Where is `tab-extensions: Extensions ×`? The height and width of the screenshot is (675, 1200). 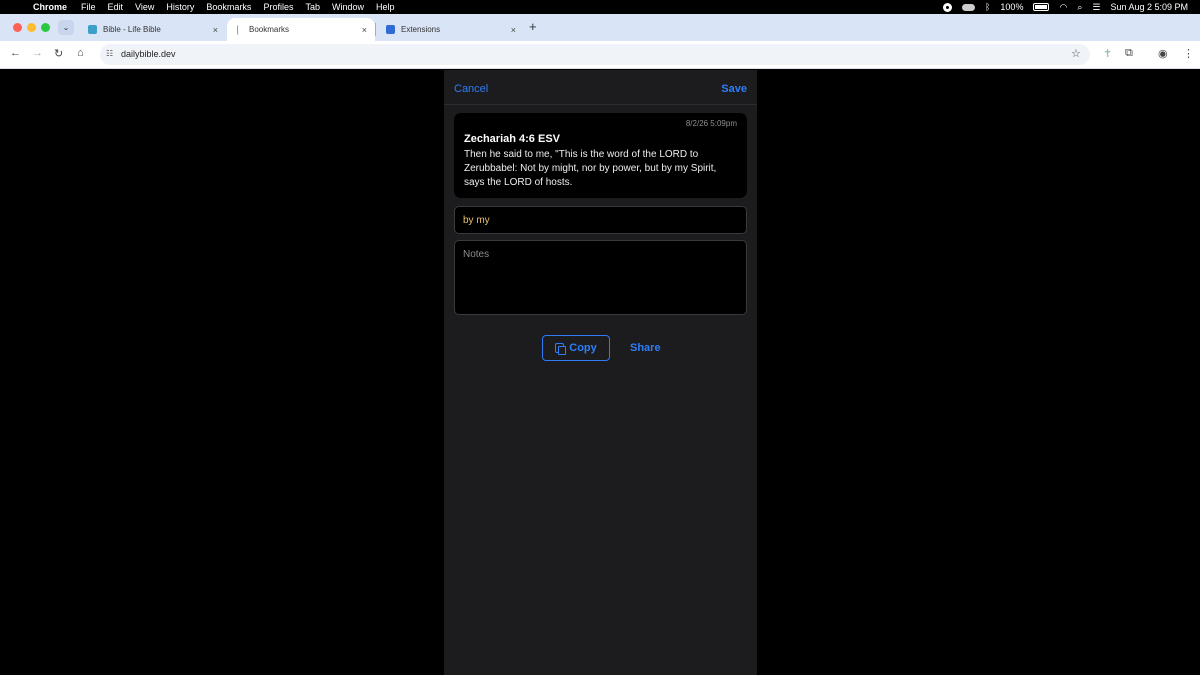 tab-extensions: Extensions × is located at coordinates (450, 29).